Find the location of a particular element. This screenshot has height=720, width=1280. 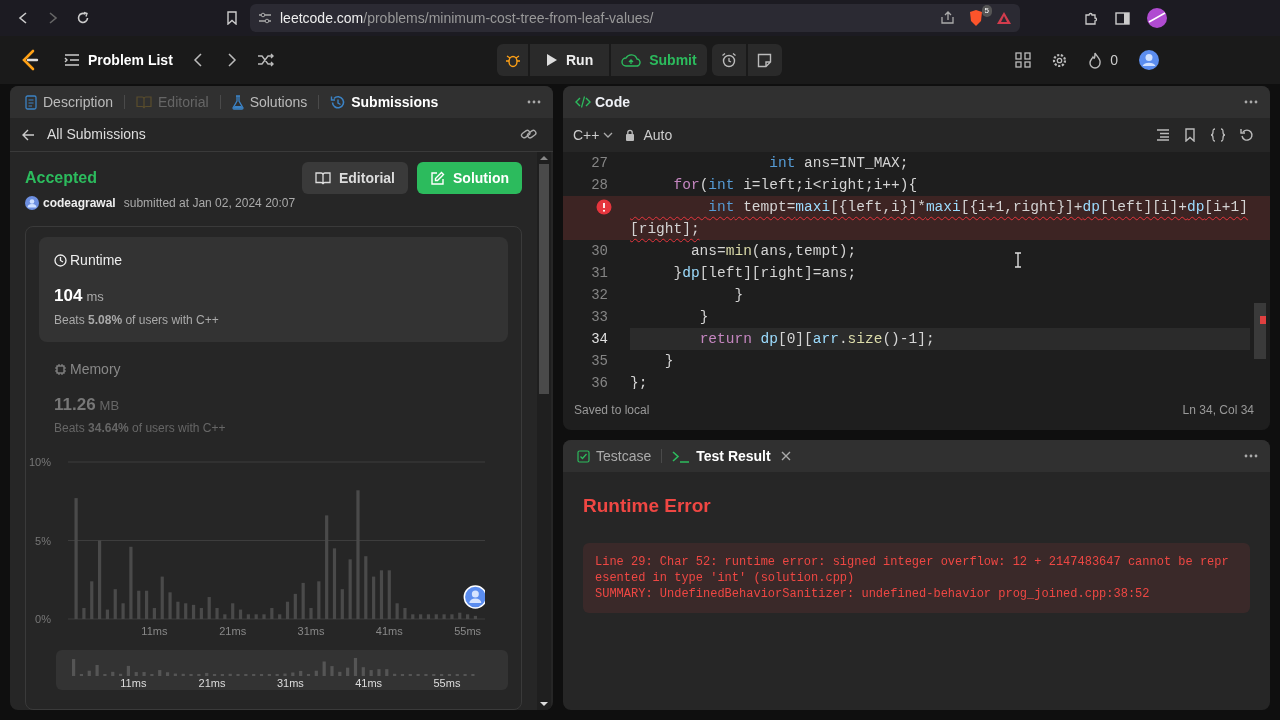

stat-panel: Runtime 104 ms Beats 5.08% of users with C++ is located at coordinates (273, 289).